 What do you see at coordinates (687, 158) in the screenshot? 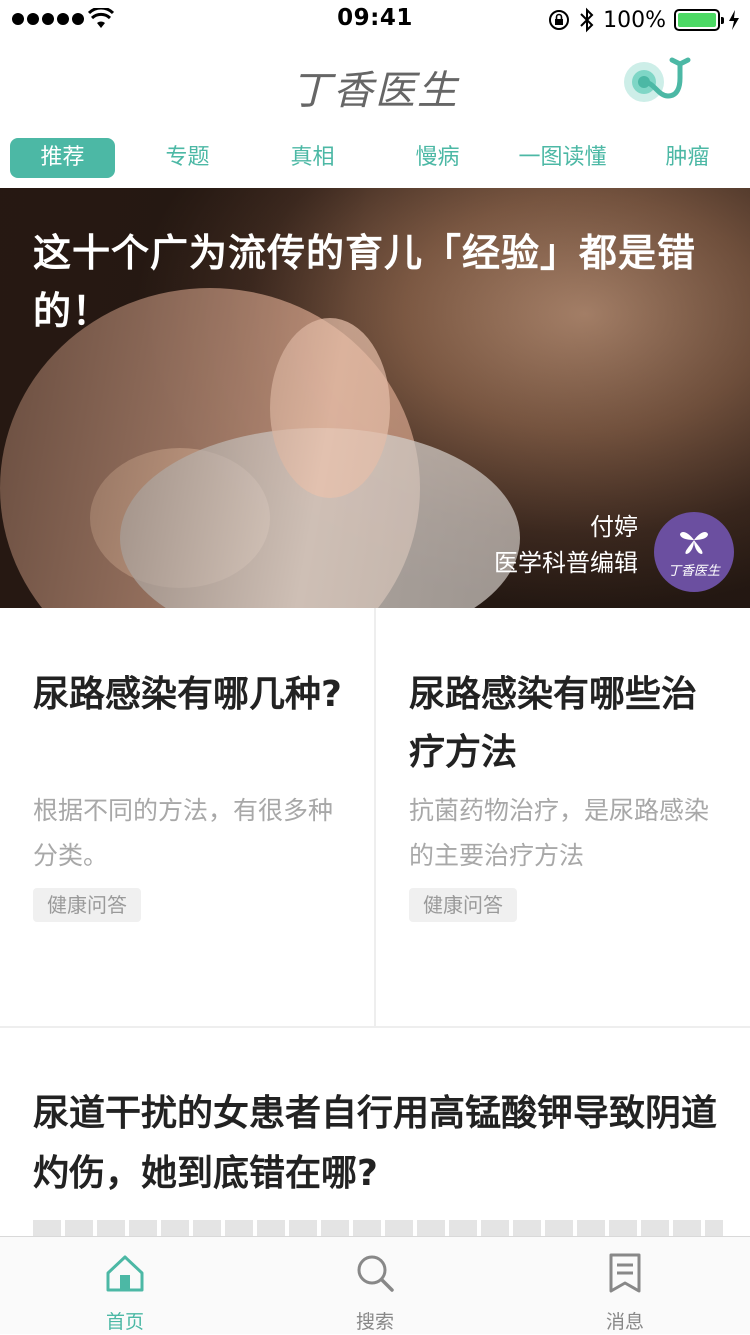
I see `tab-tumor: 肿瘤` at bounding box center [687, 158].